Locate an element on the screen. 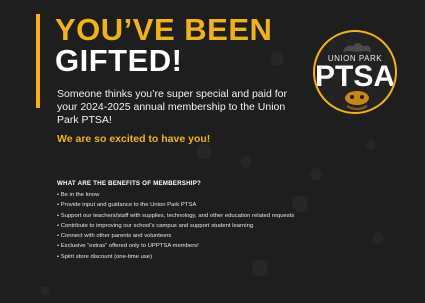 The image size is (425, 303). logo-main-text: PTSA is located at coordinates (355, 76).